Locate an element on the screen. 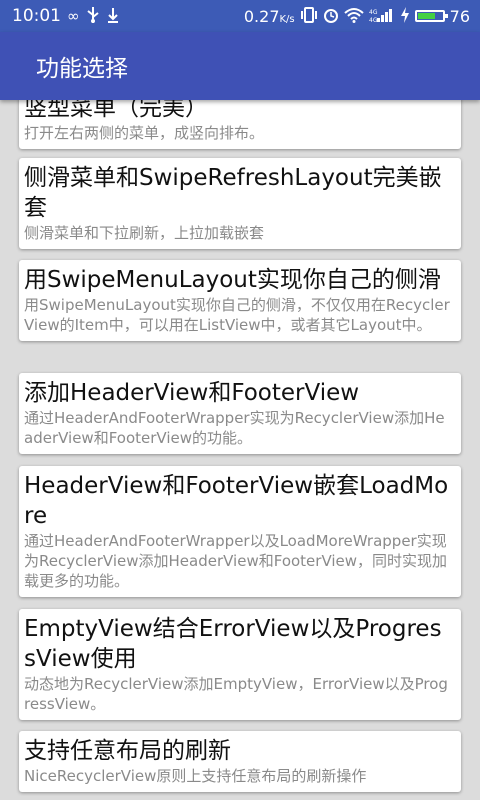  page-title: 功能选择 is located at coordinates (82, 69).